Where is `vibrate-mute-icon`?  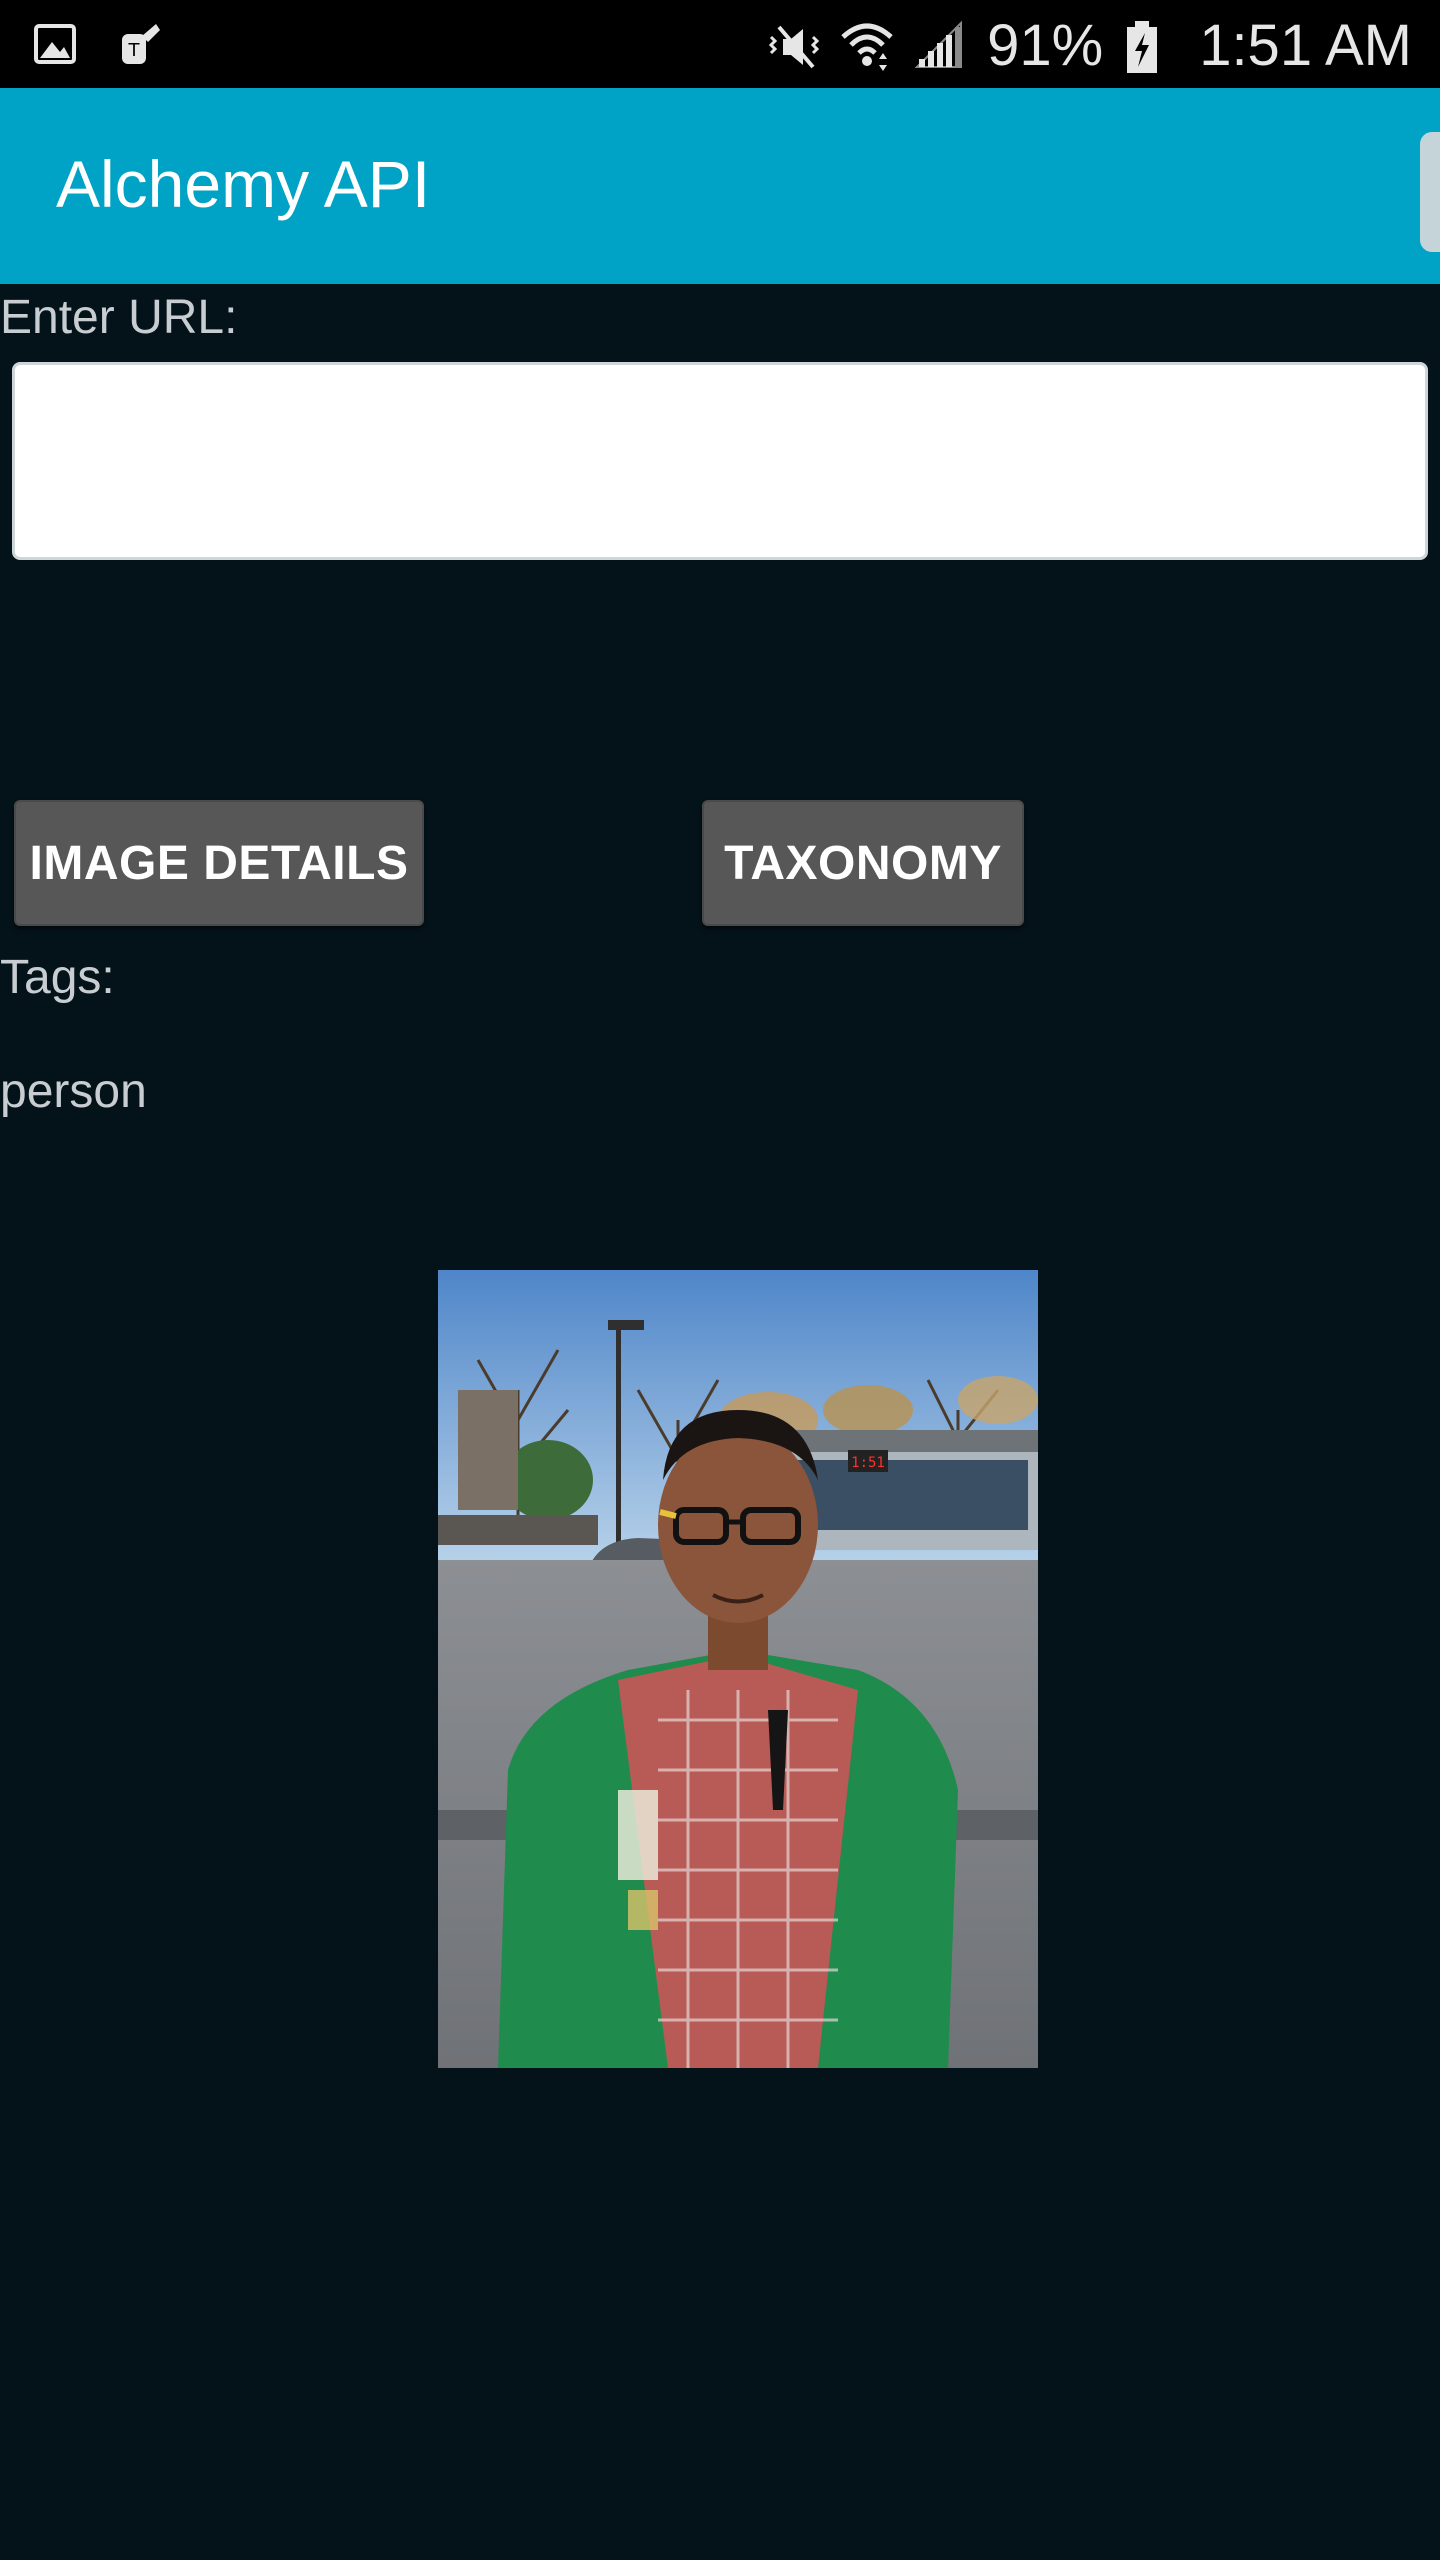
vibrate-mute-icon is located at coordinates (792, 45).